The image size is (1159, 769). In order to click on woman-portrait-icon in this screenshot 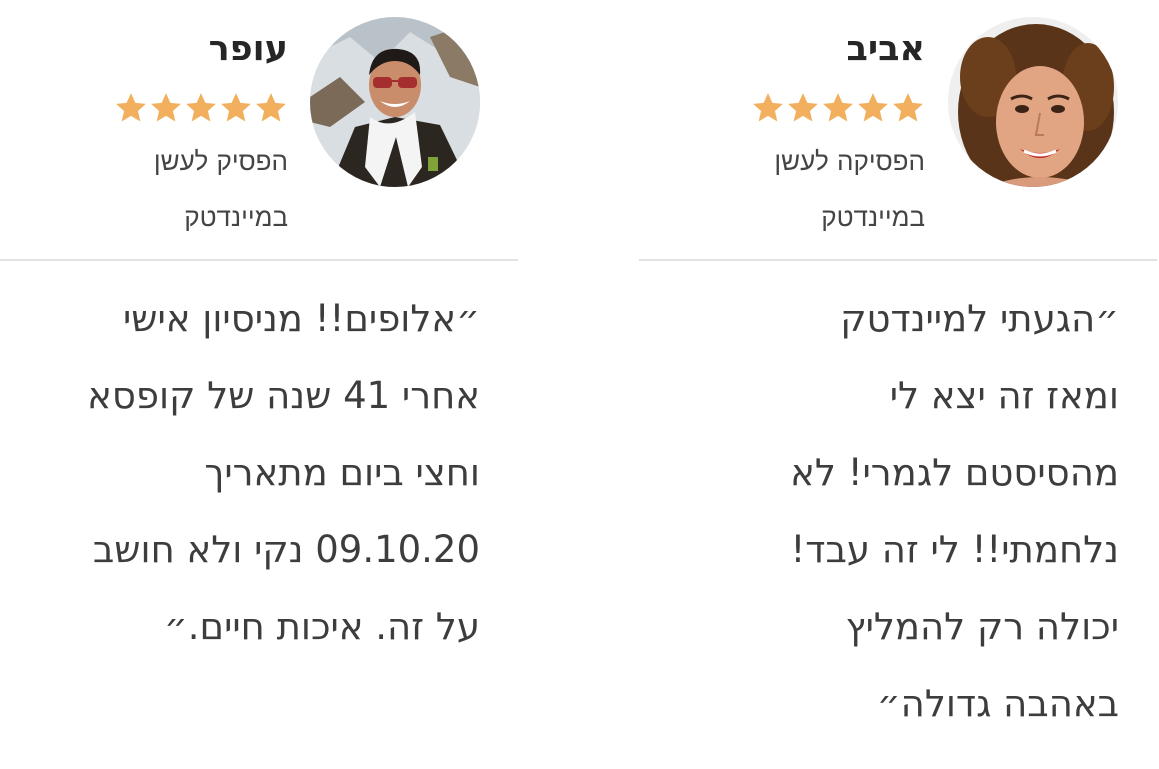, I will do `click(1033, 102)`.